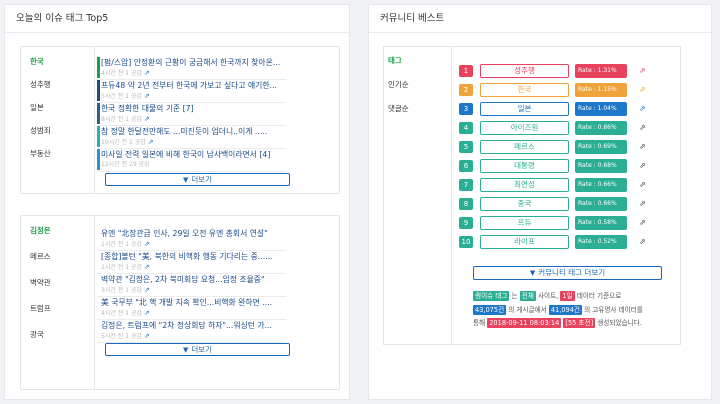 The image size is (720, 404). Describe the element at coordinates (524, 185) in the screenshot. I see `tag-name: 최연성` at that location.